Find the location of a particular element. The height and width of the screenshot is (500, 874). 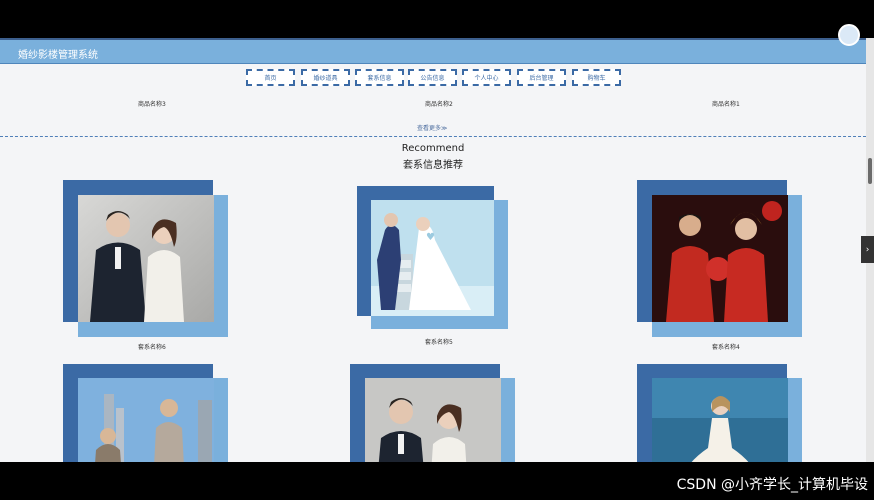

main-nav: 首页 婚纱道具 套系信息 公告信息 个人中心 后台管理 购物车 is located at coordinates (433, 80).